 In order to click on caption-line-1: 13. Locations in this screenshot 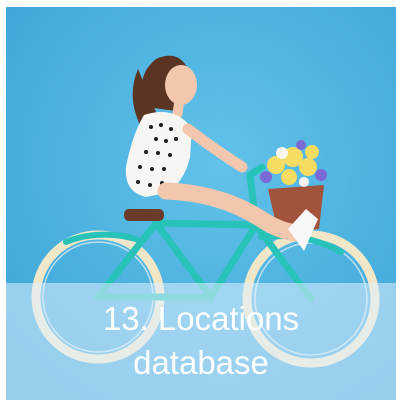, I will do `click(201, 318)`.